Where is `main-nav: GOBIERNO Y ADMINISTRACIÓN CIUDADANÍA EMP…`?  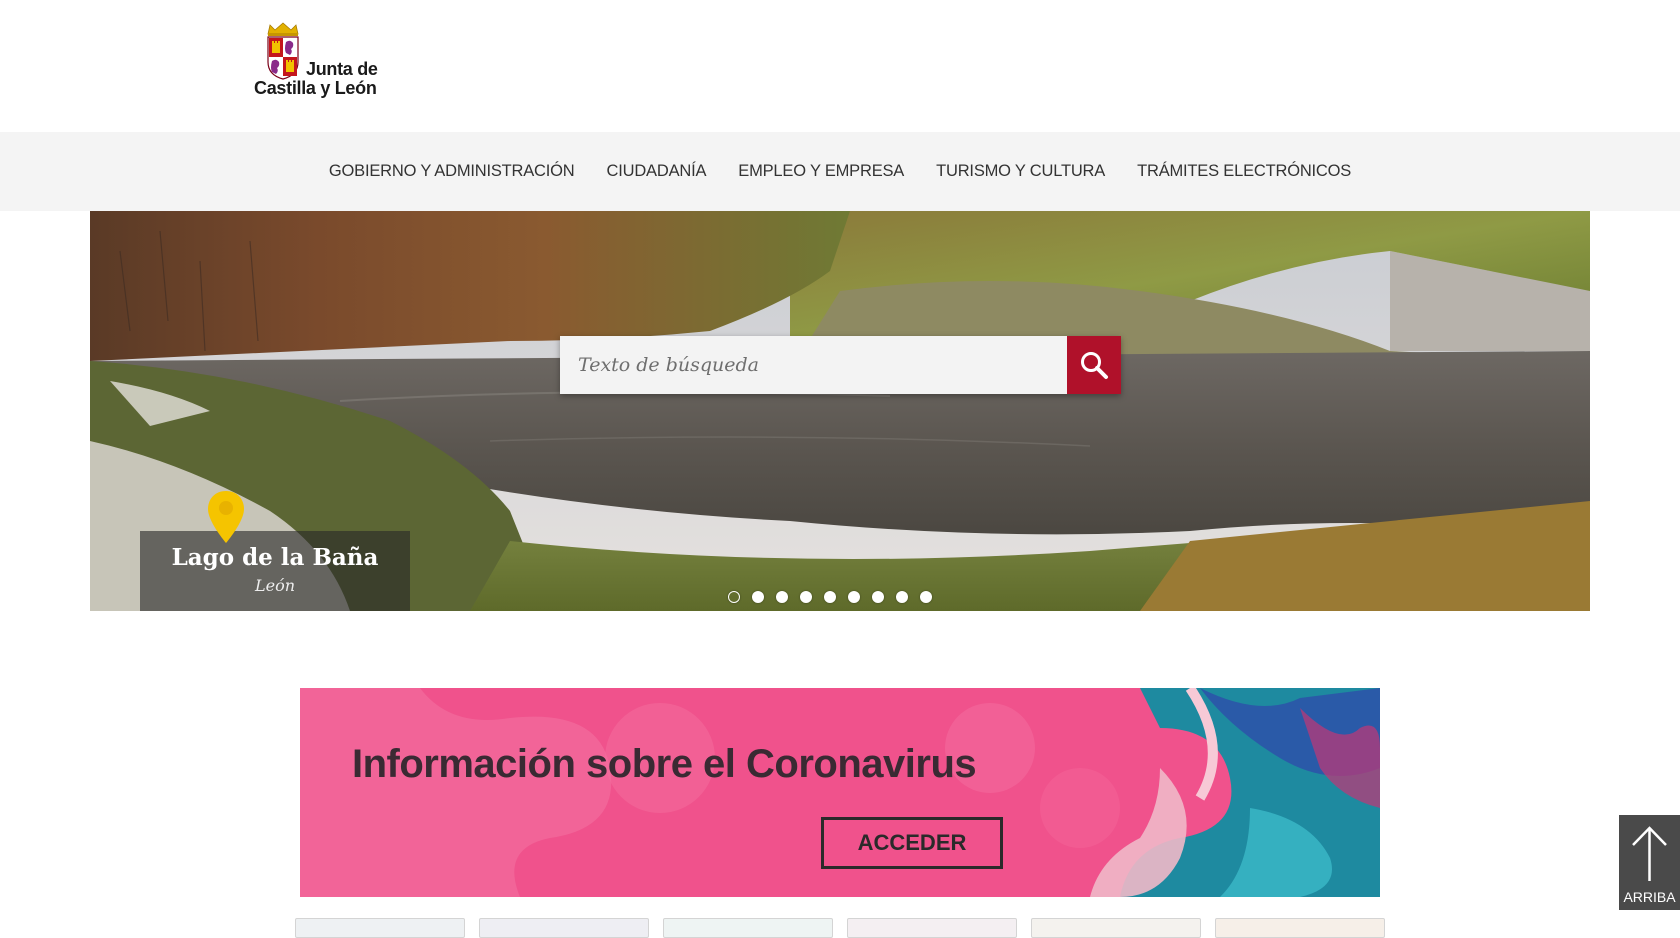 main-nav: GOBIERNO Y ADMINISTRACIÓN CIUDADANÍA EMP… is located at coordinates (840, 171).